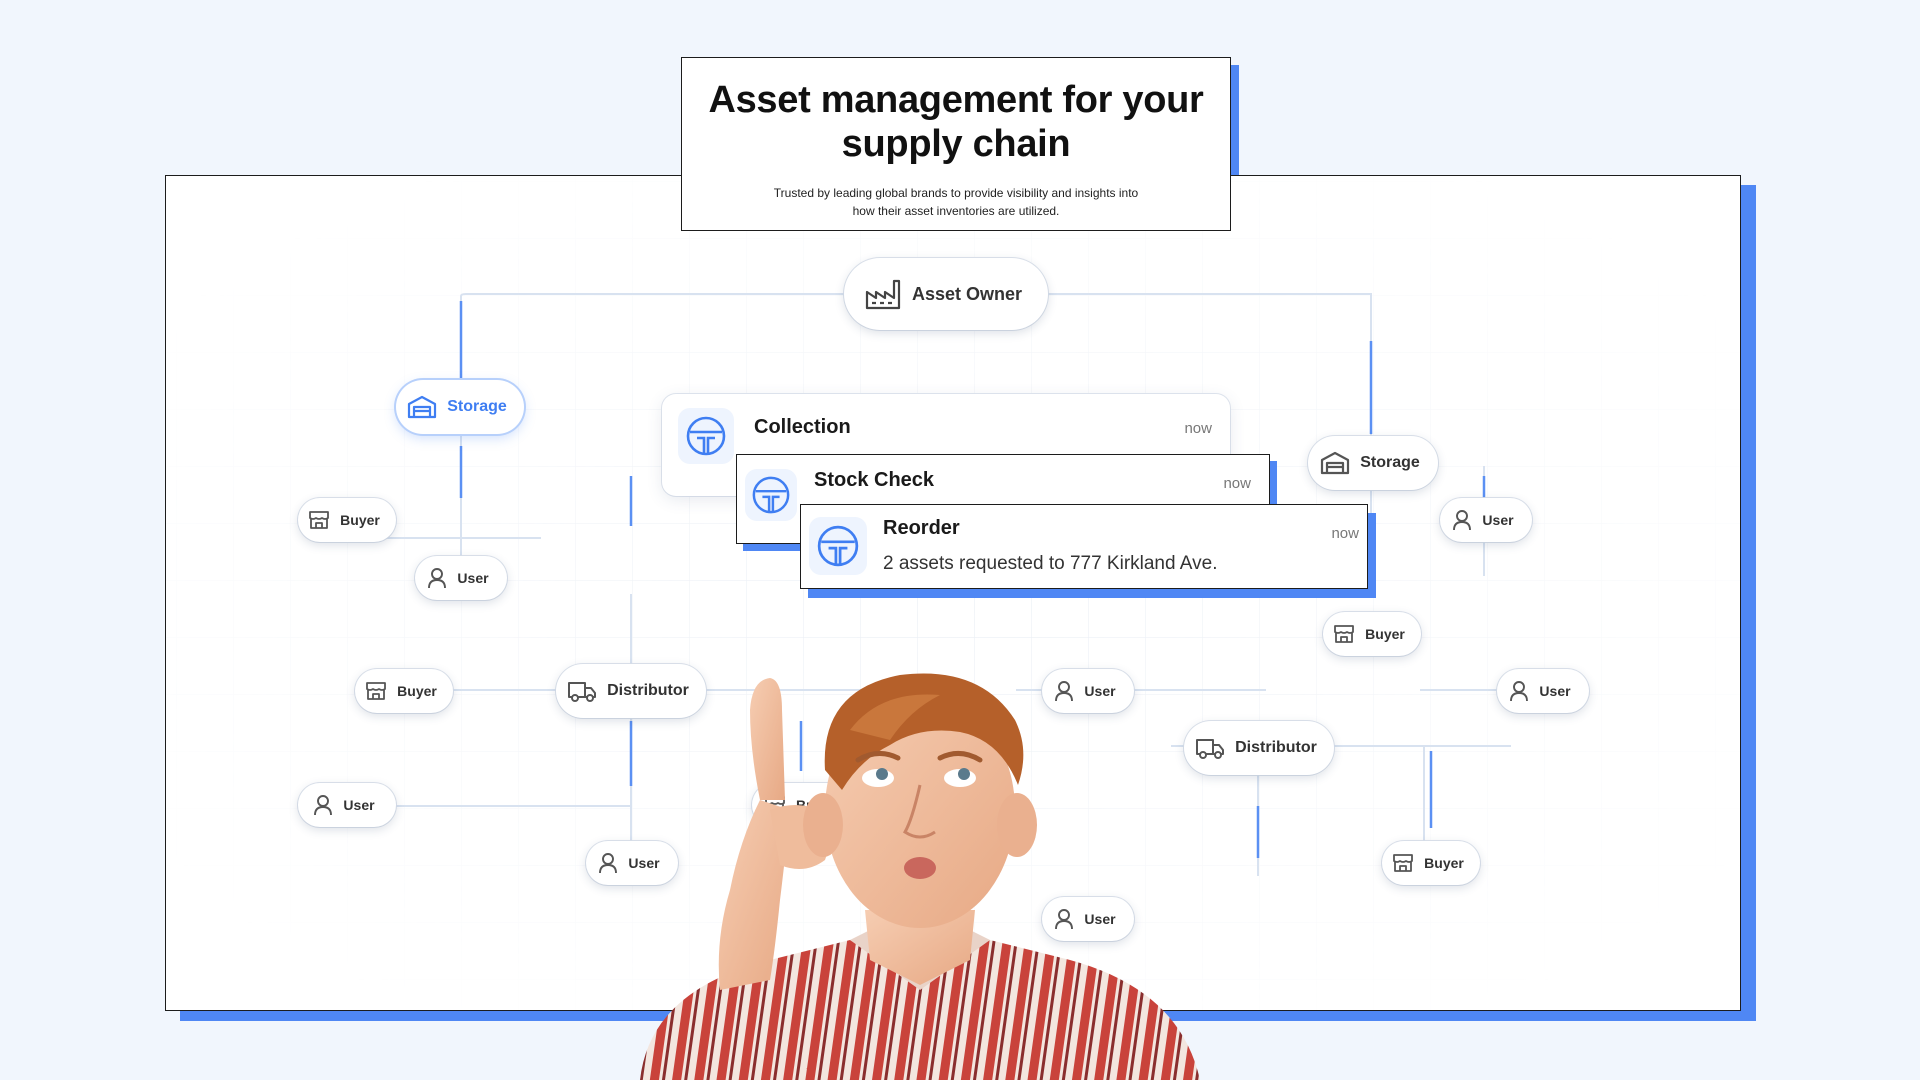  I want to click on node-storage-right: Storage, so click(1373, 463).